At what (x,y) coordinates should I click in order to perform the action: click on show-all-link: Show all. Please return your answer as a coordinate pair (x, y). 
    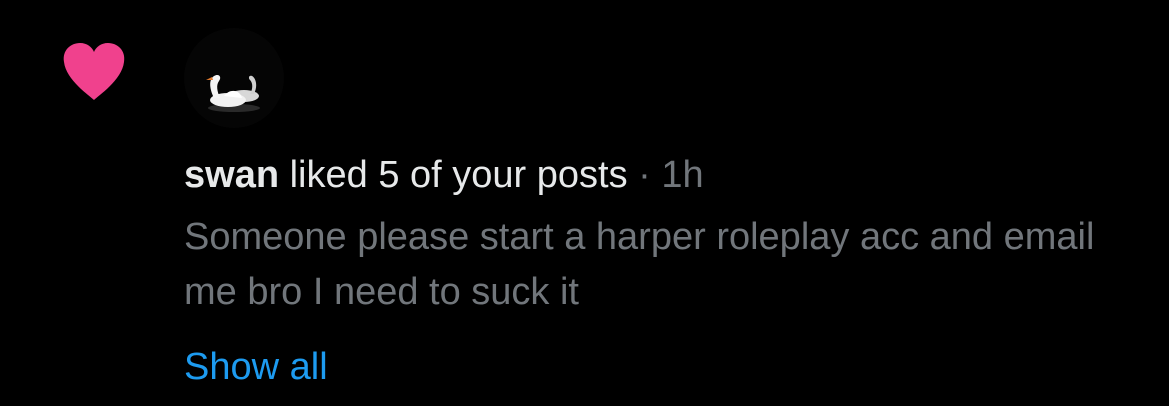
    Looking at the image, I should click on (256, 367).